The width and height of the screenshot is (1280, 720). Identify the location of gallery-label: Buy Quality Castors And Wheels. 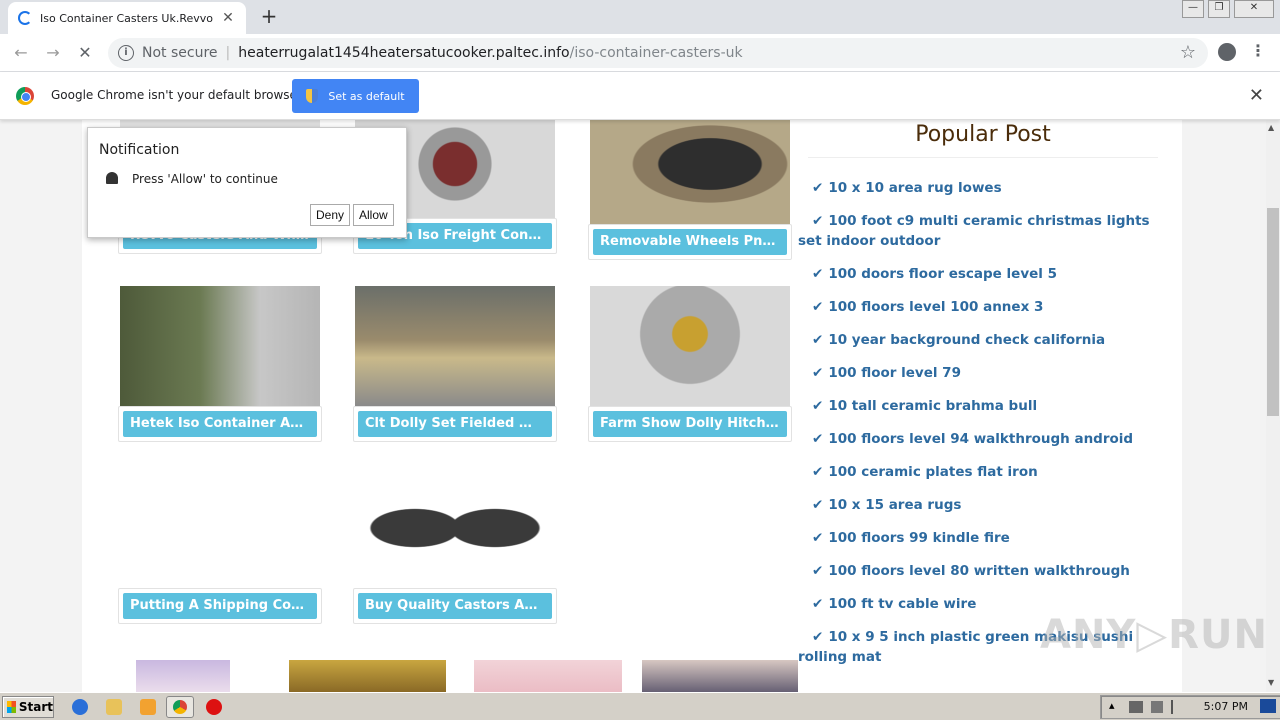
(455, 606).